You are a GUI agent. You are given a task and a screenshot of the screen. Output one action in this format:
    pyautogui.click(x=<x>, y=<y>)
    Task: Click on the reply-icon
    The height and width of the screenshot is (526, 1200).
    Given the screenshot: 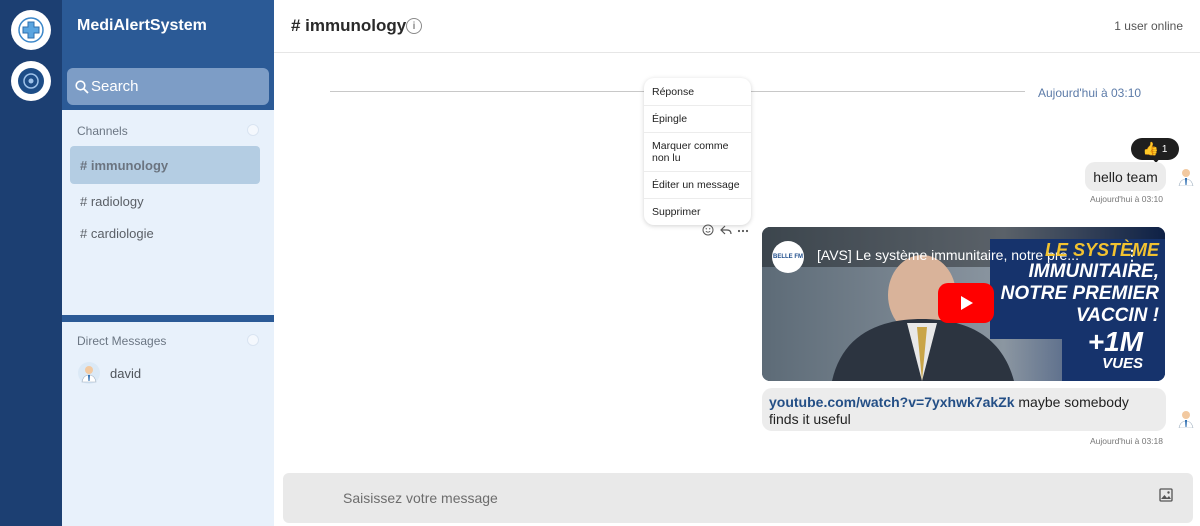 What is the action you would take?
    pyautogui.click(x=725, y=230)
    